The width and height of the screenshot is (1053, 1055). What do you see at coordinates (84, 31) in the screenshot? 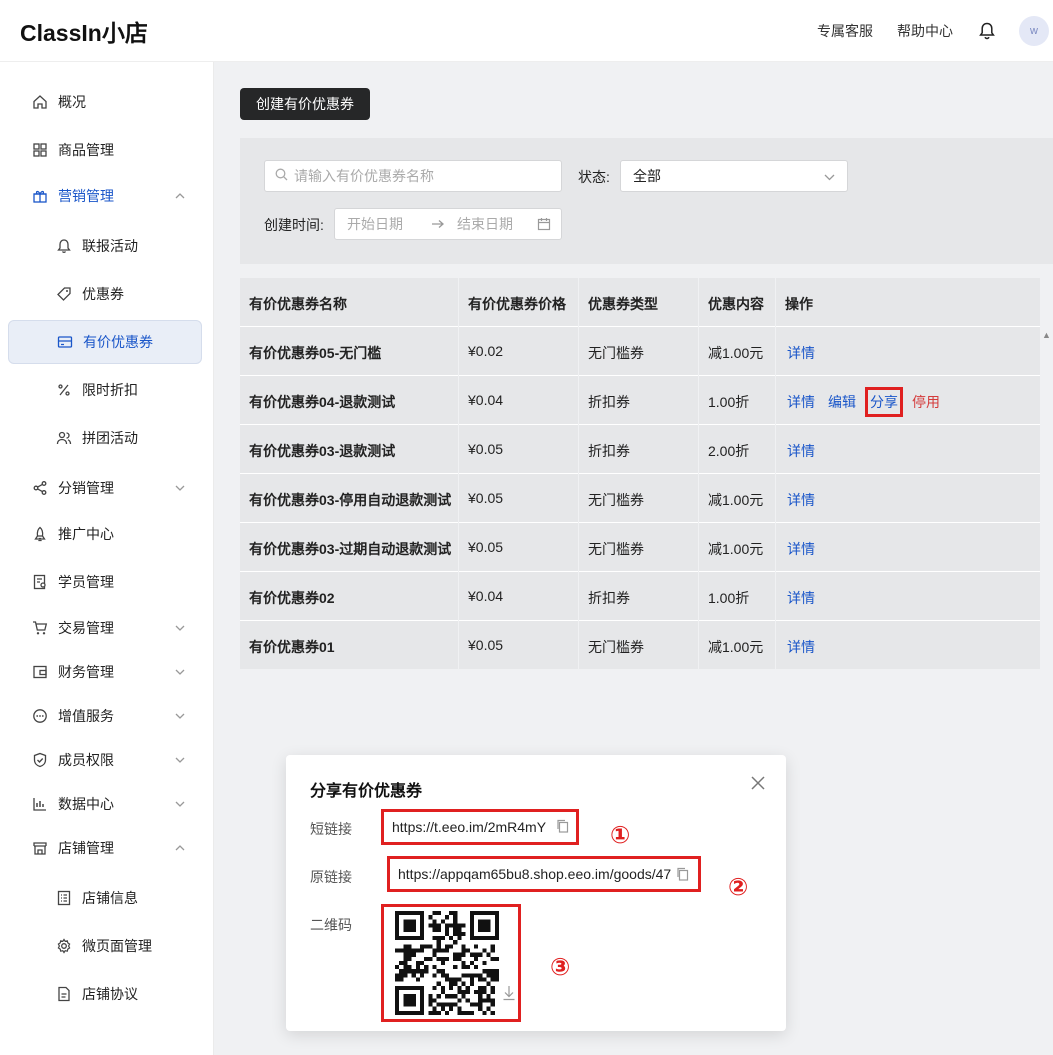
I see `app-logo: ClassIn小店` at bounding box center [84, 31].